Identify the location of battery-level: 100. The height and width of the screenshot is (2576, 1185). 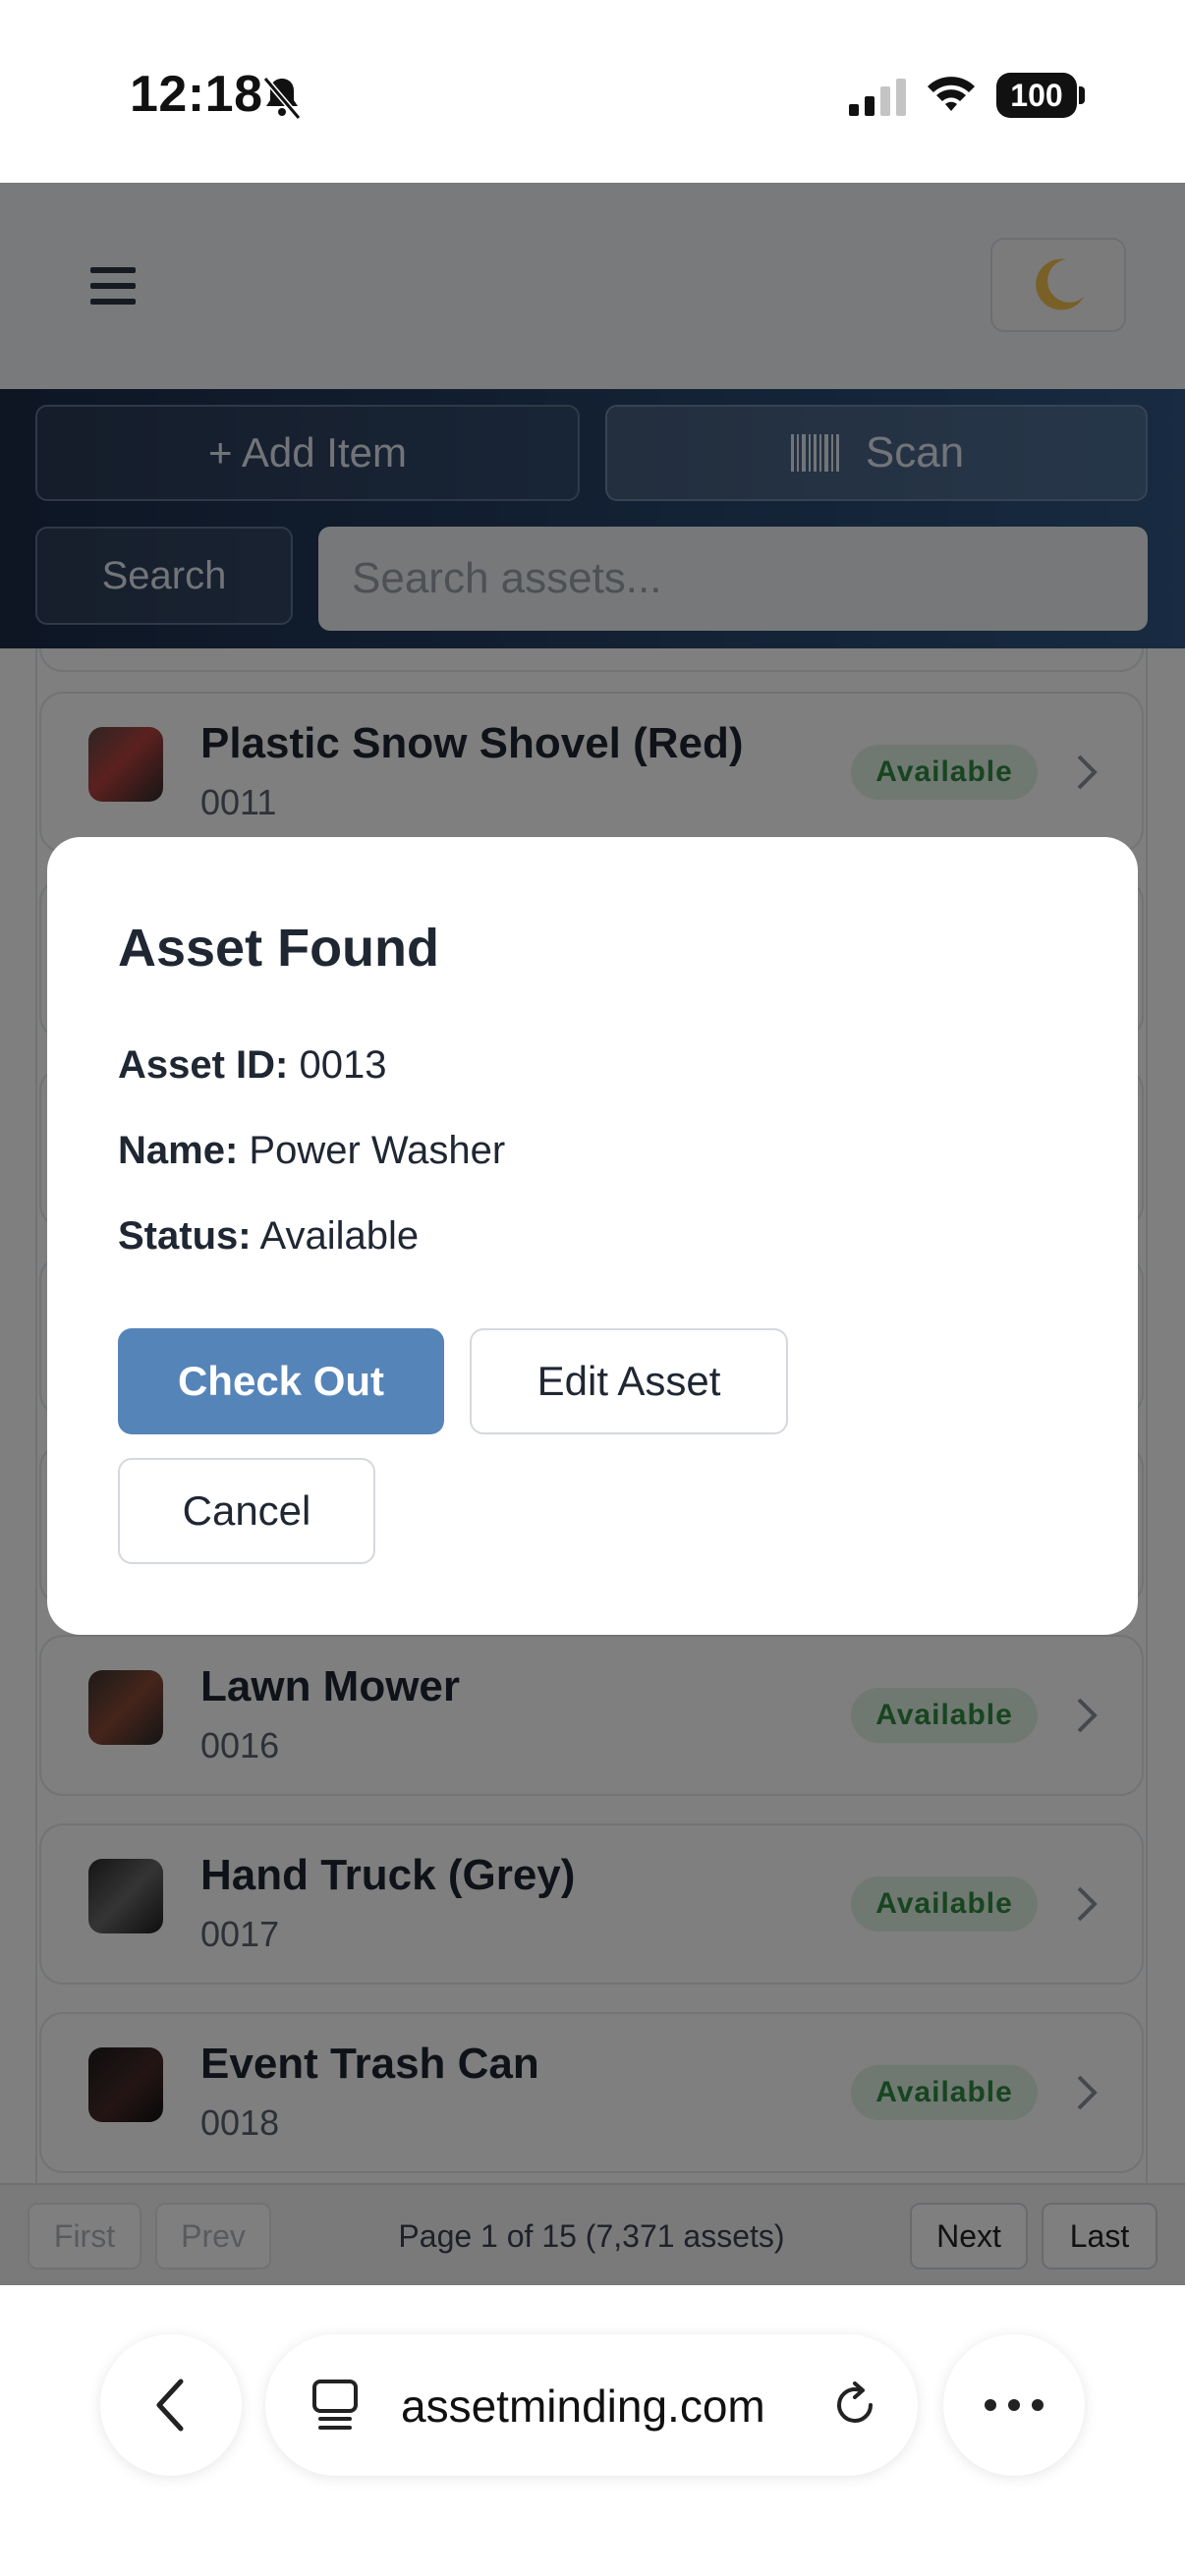
(1037, 95).